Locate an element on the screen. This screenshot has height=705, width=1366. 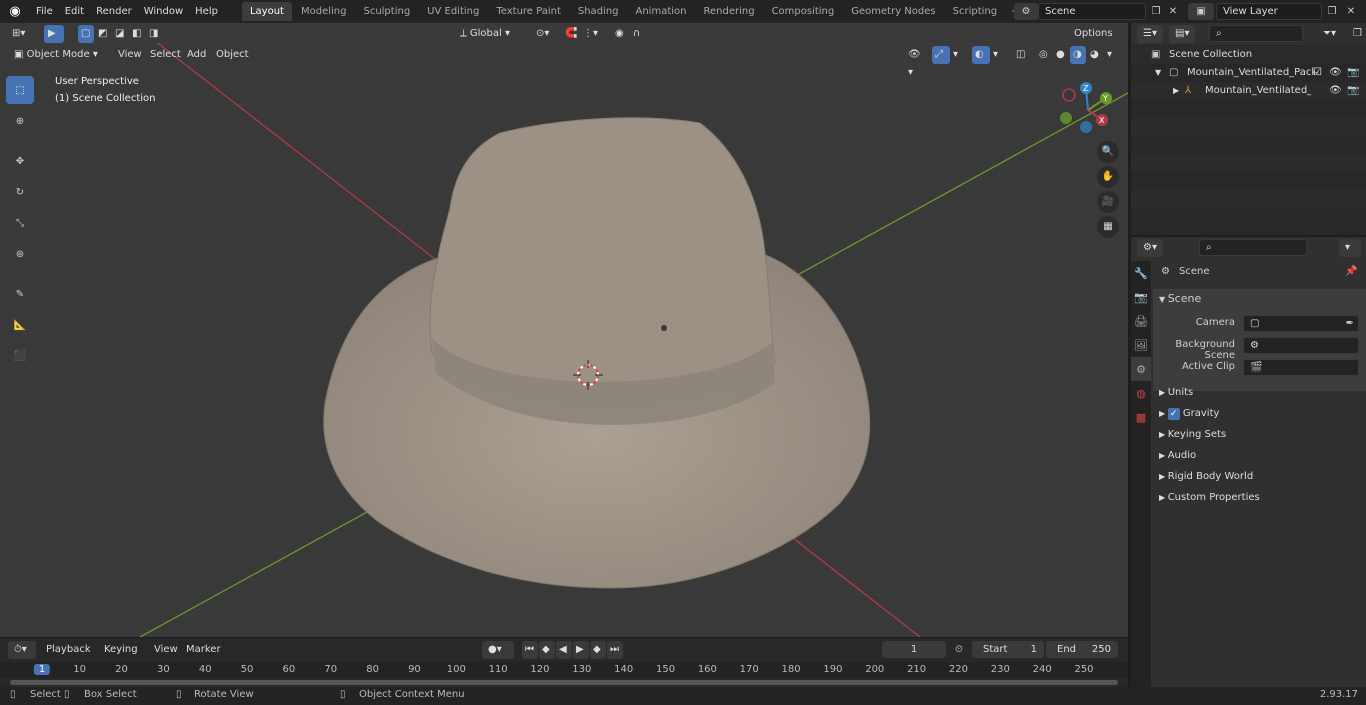
scale-icon: ⤡ is located at coordinates (20, 223).